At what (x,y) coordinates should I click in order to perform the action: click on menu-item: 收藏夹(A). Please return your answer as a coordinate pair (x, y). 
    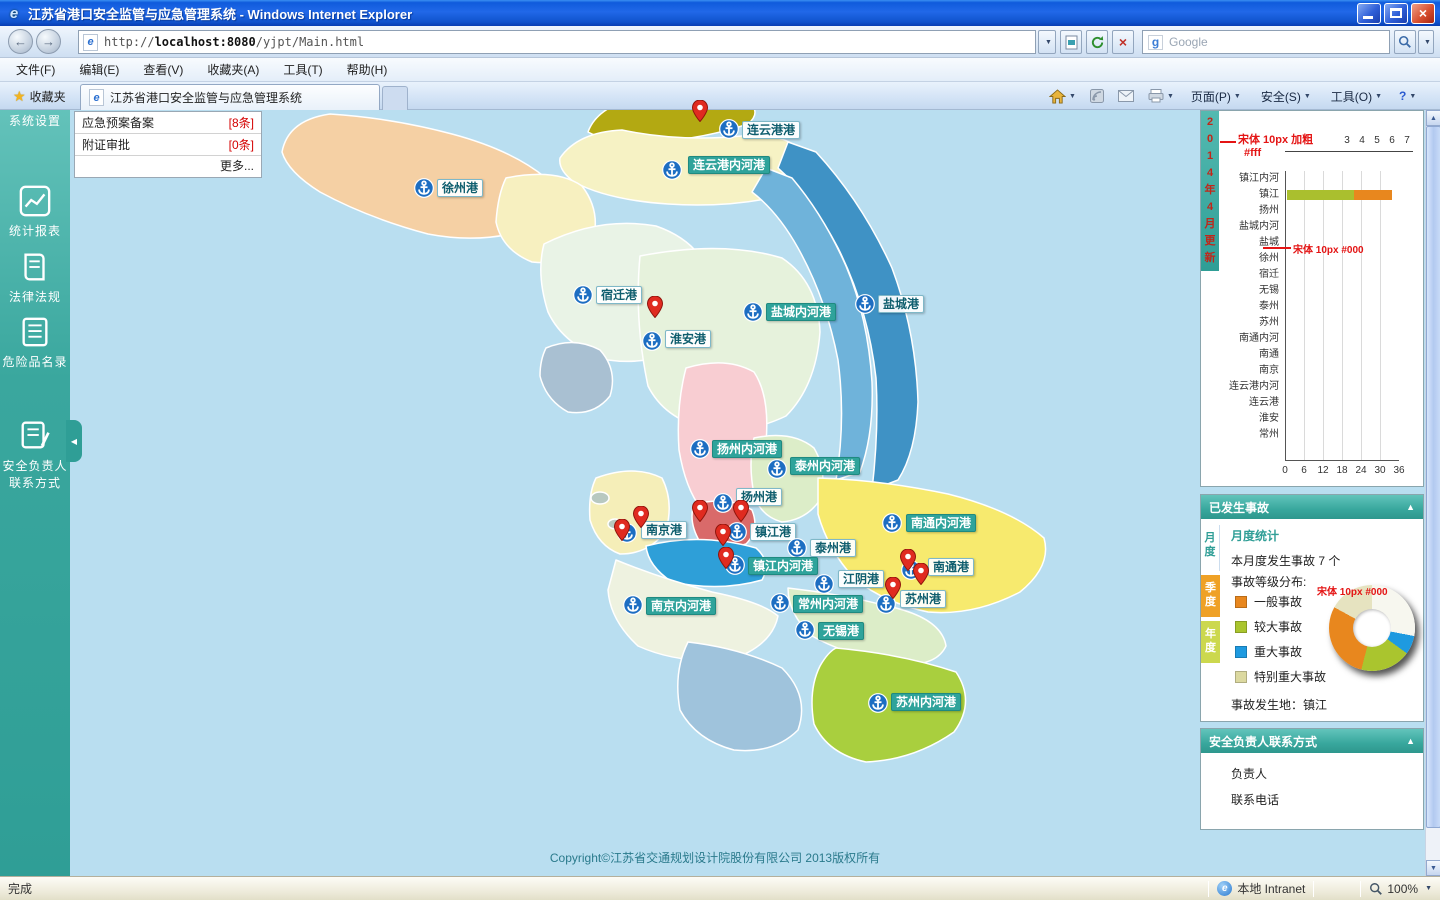
    Looking at the image, I should click on (233, 69).